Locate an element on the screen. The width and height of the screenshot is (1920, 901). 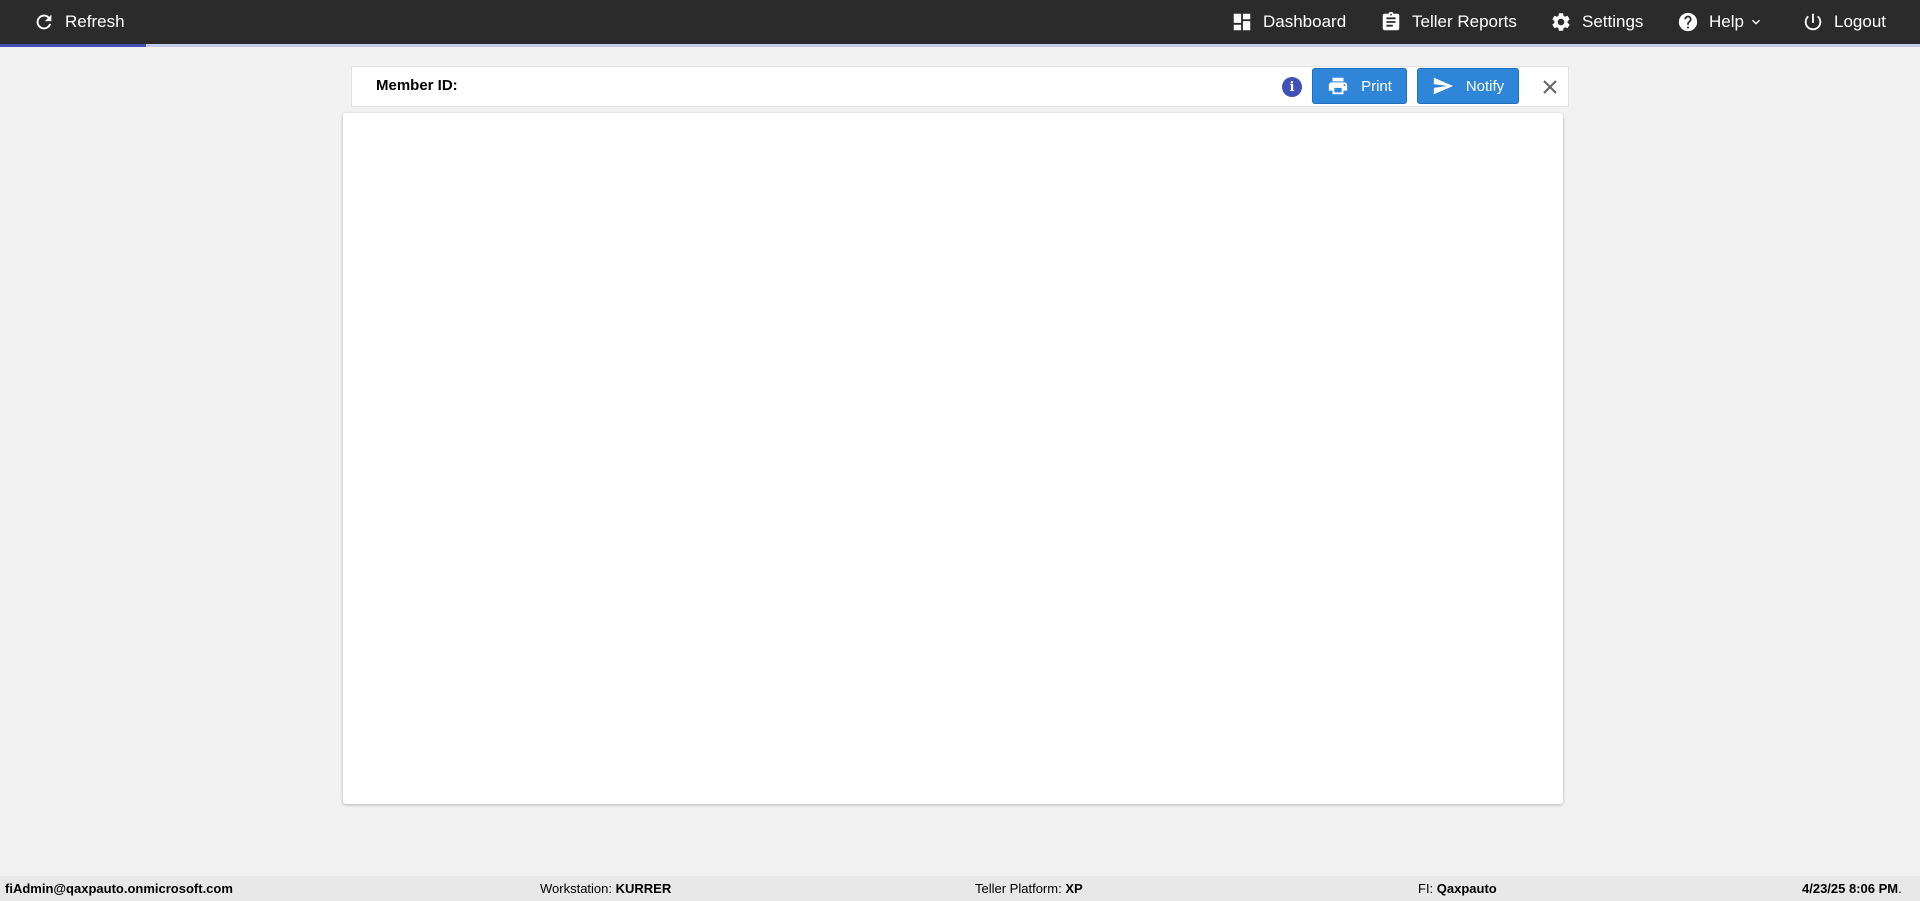
gear-icon is located at coordinates (1561, 22).